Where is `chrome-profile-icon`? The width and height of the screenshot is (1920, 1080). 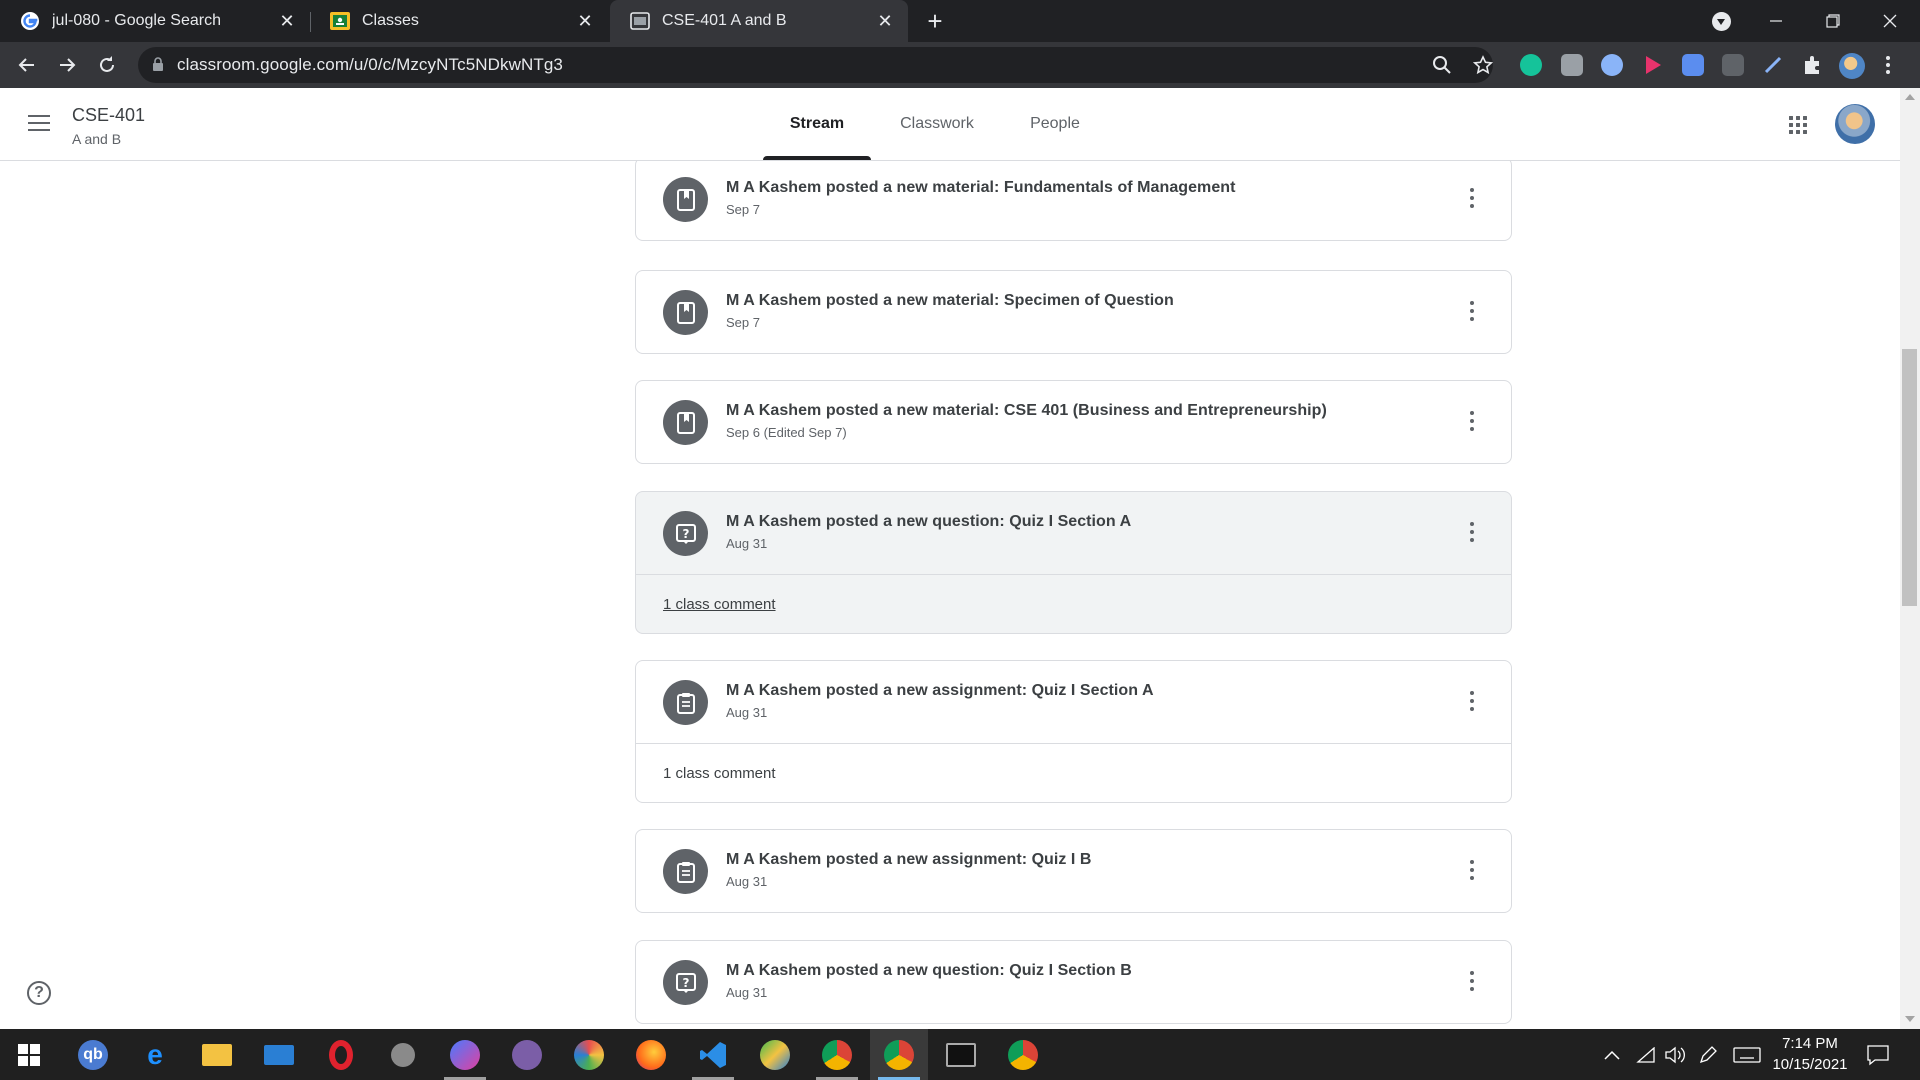
chrome-profile-icon is located at coordinates (1023, 1054).